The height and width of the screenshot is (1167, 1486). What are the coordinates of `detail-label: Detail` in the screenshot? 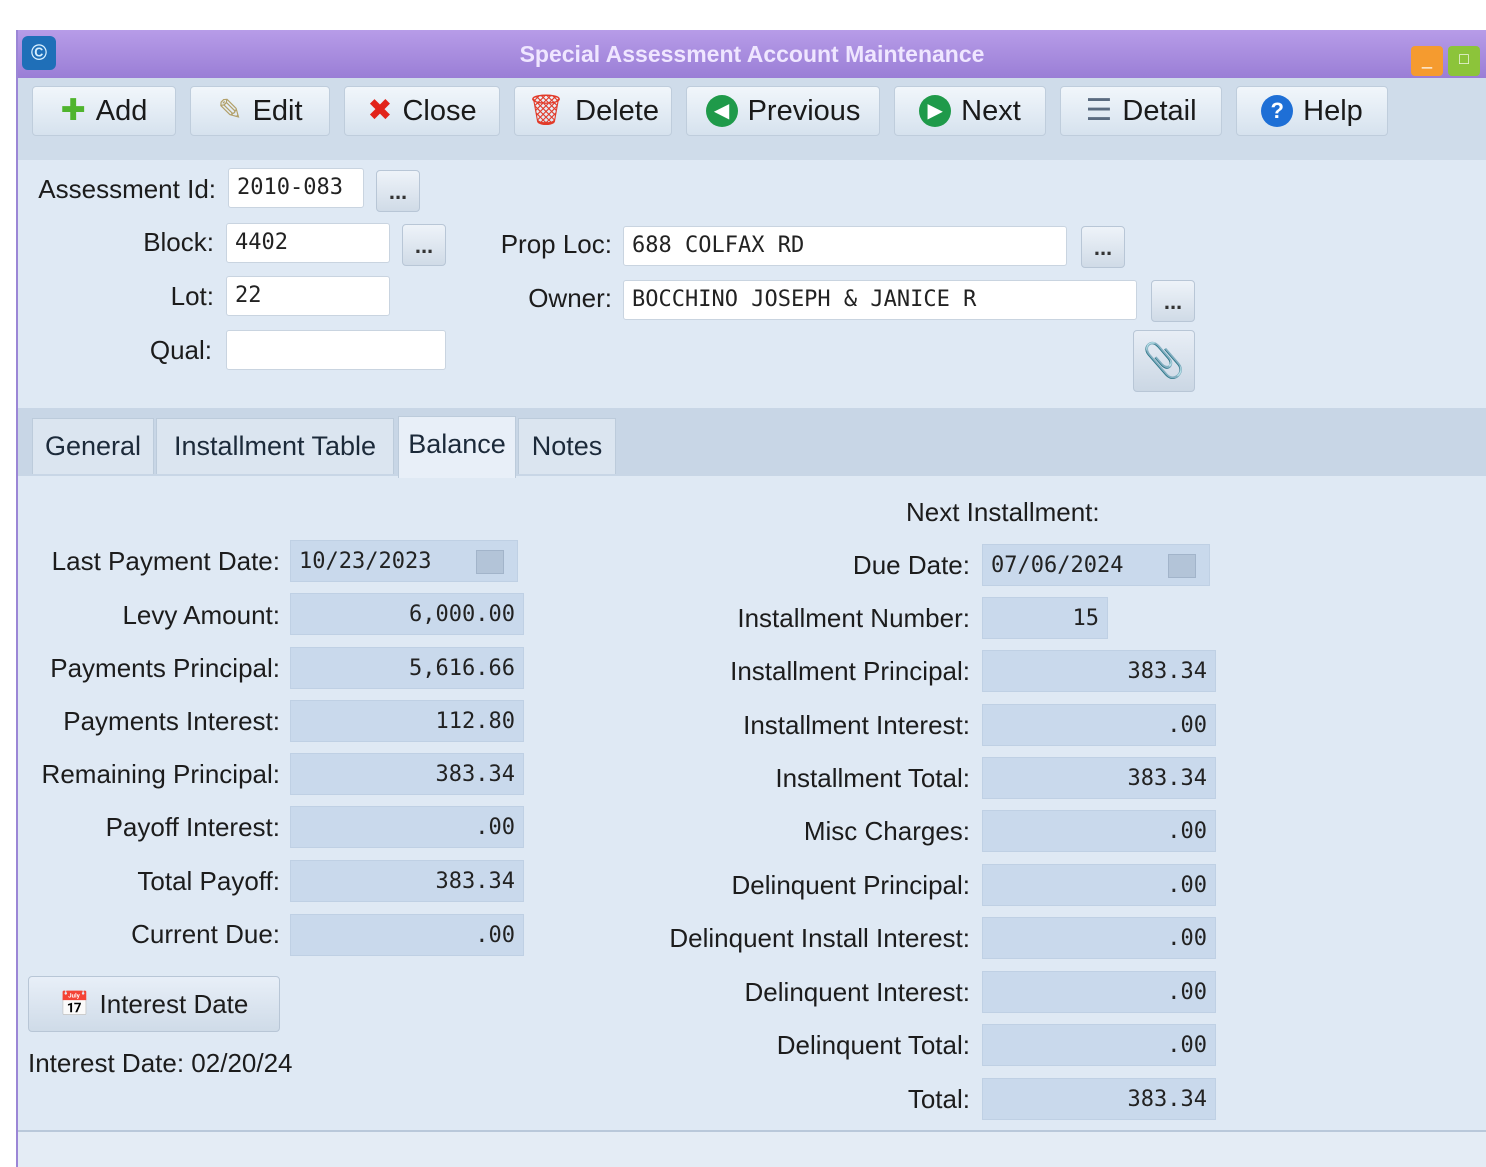 It's located at (1159, 110).